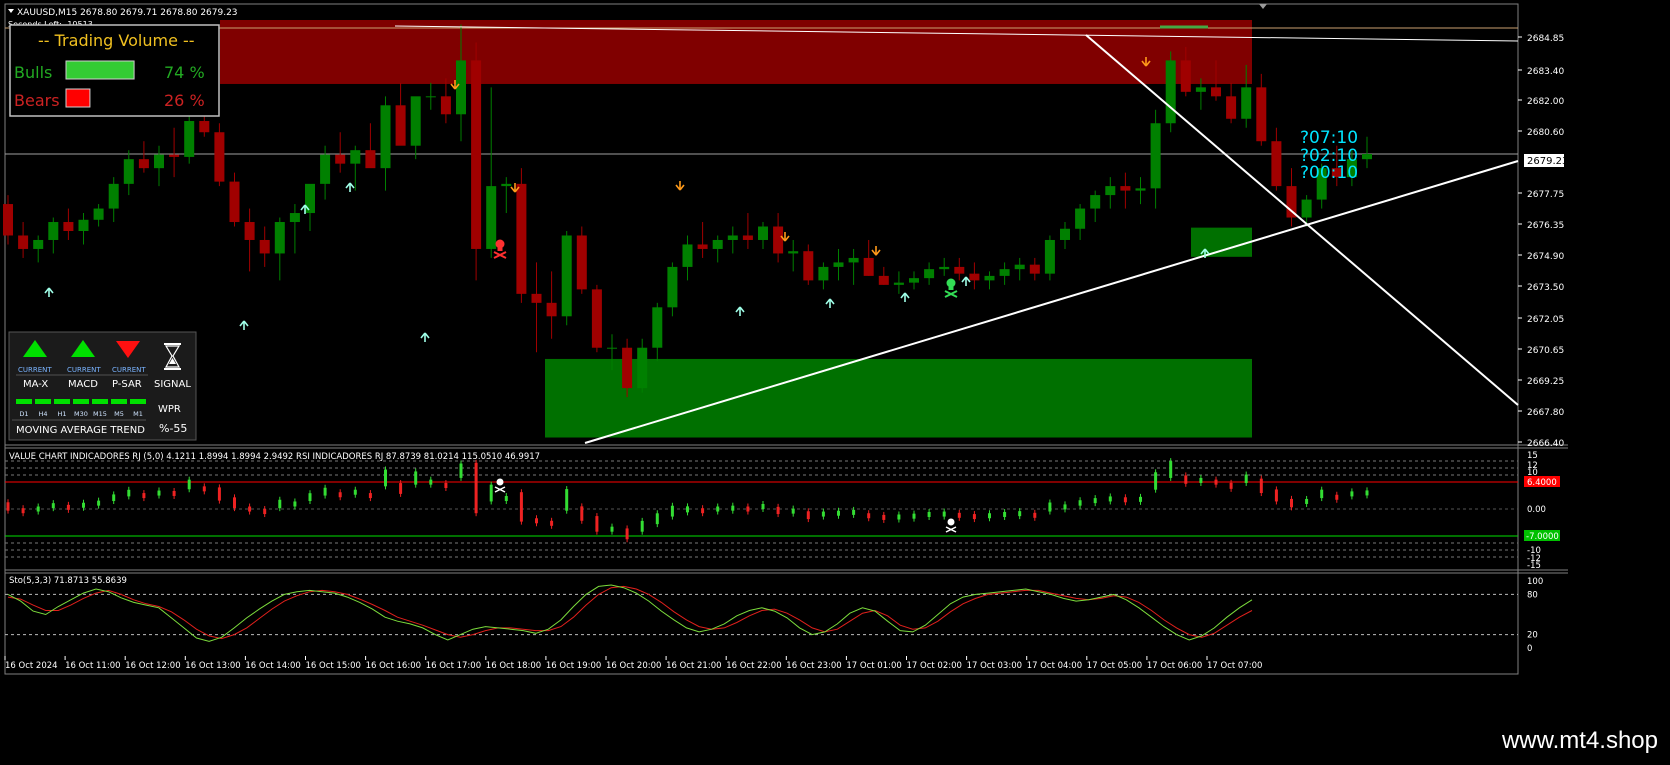 The height and width of the screenshot is (765, 1670). What do you see at coordinates (1545, 382) in the screenshot?
I see `price-tick-label: 2669.25` at bounding box center [1545, 382].